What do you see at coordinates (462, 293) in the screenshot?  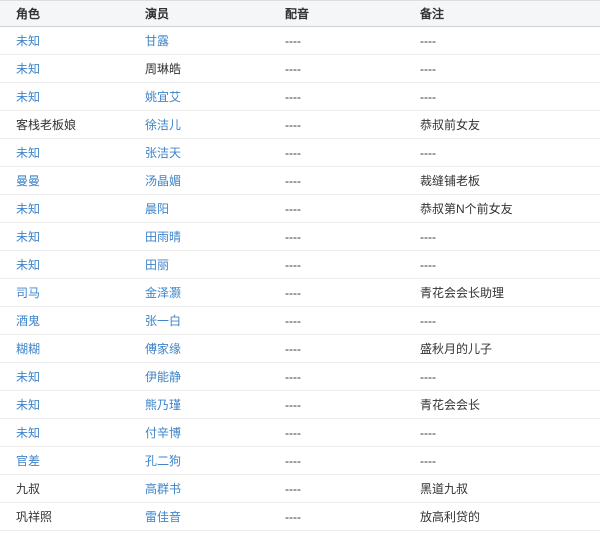 I see `note-text: 青花会会长助理` at bounding box center [462, 293].